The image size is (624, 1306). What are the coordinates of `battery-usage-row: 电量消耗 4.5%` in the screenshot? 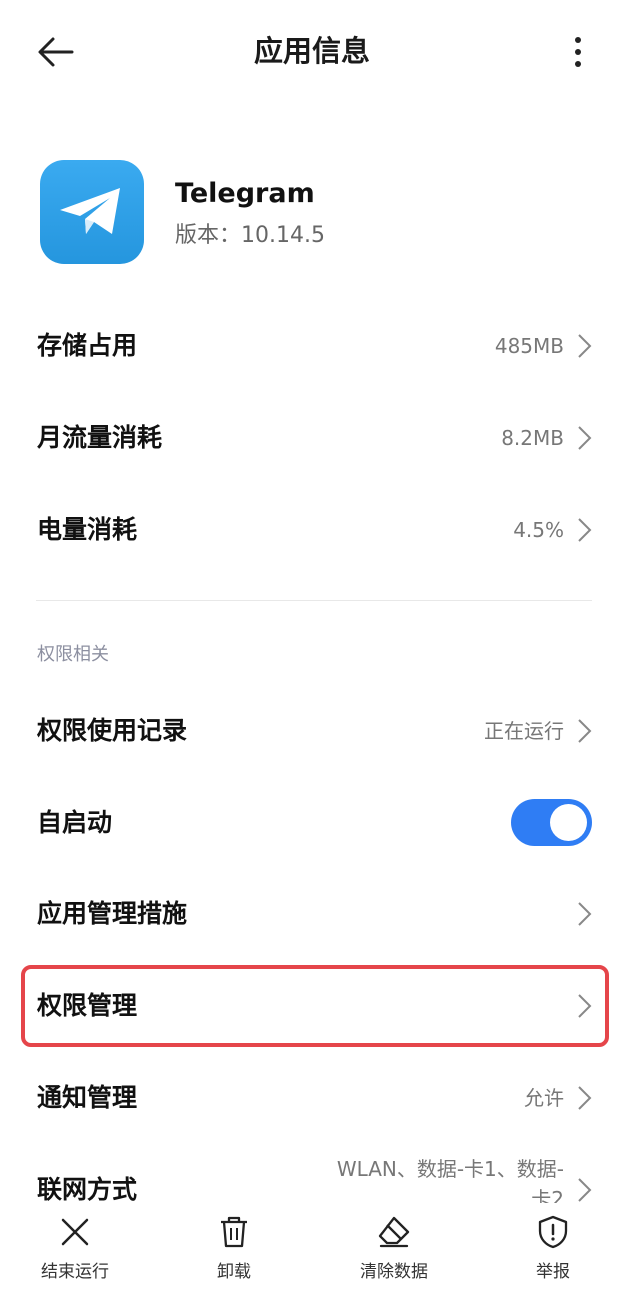 It's located at (312, 530).